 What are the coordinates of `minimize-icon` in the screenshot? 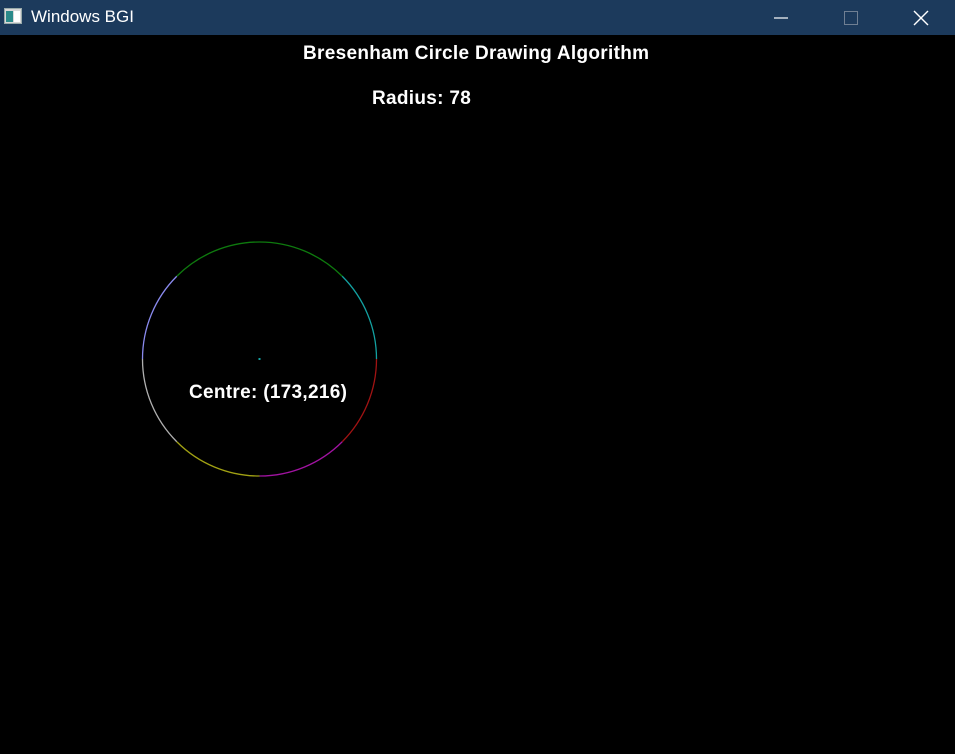 It's located at (781, 17).